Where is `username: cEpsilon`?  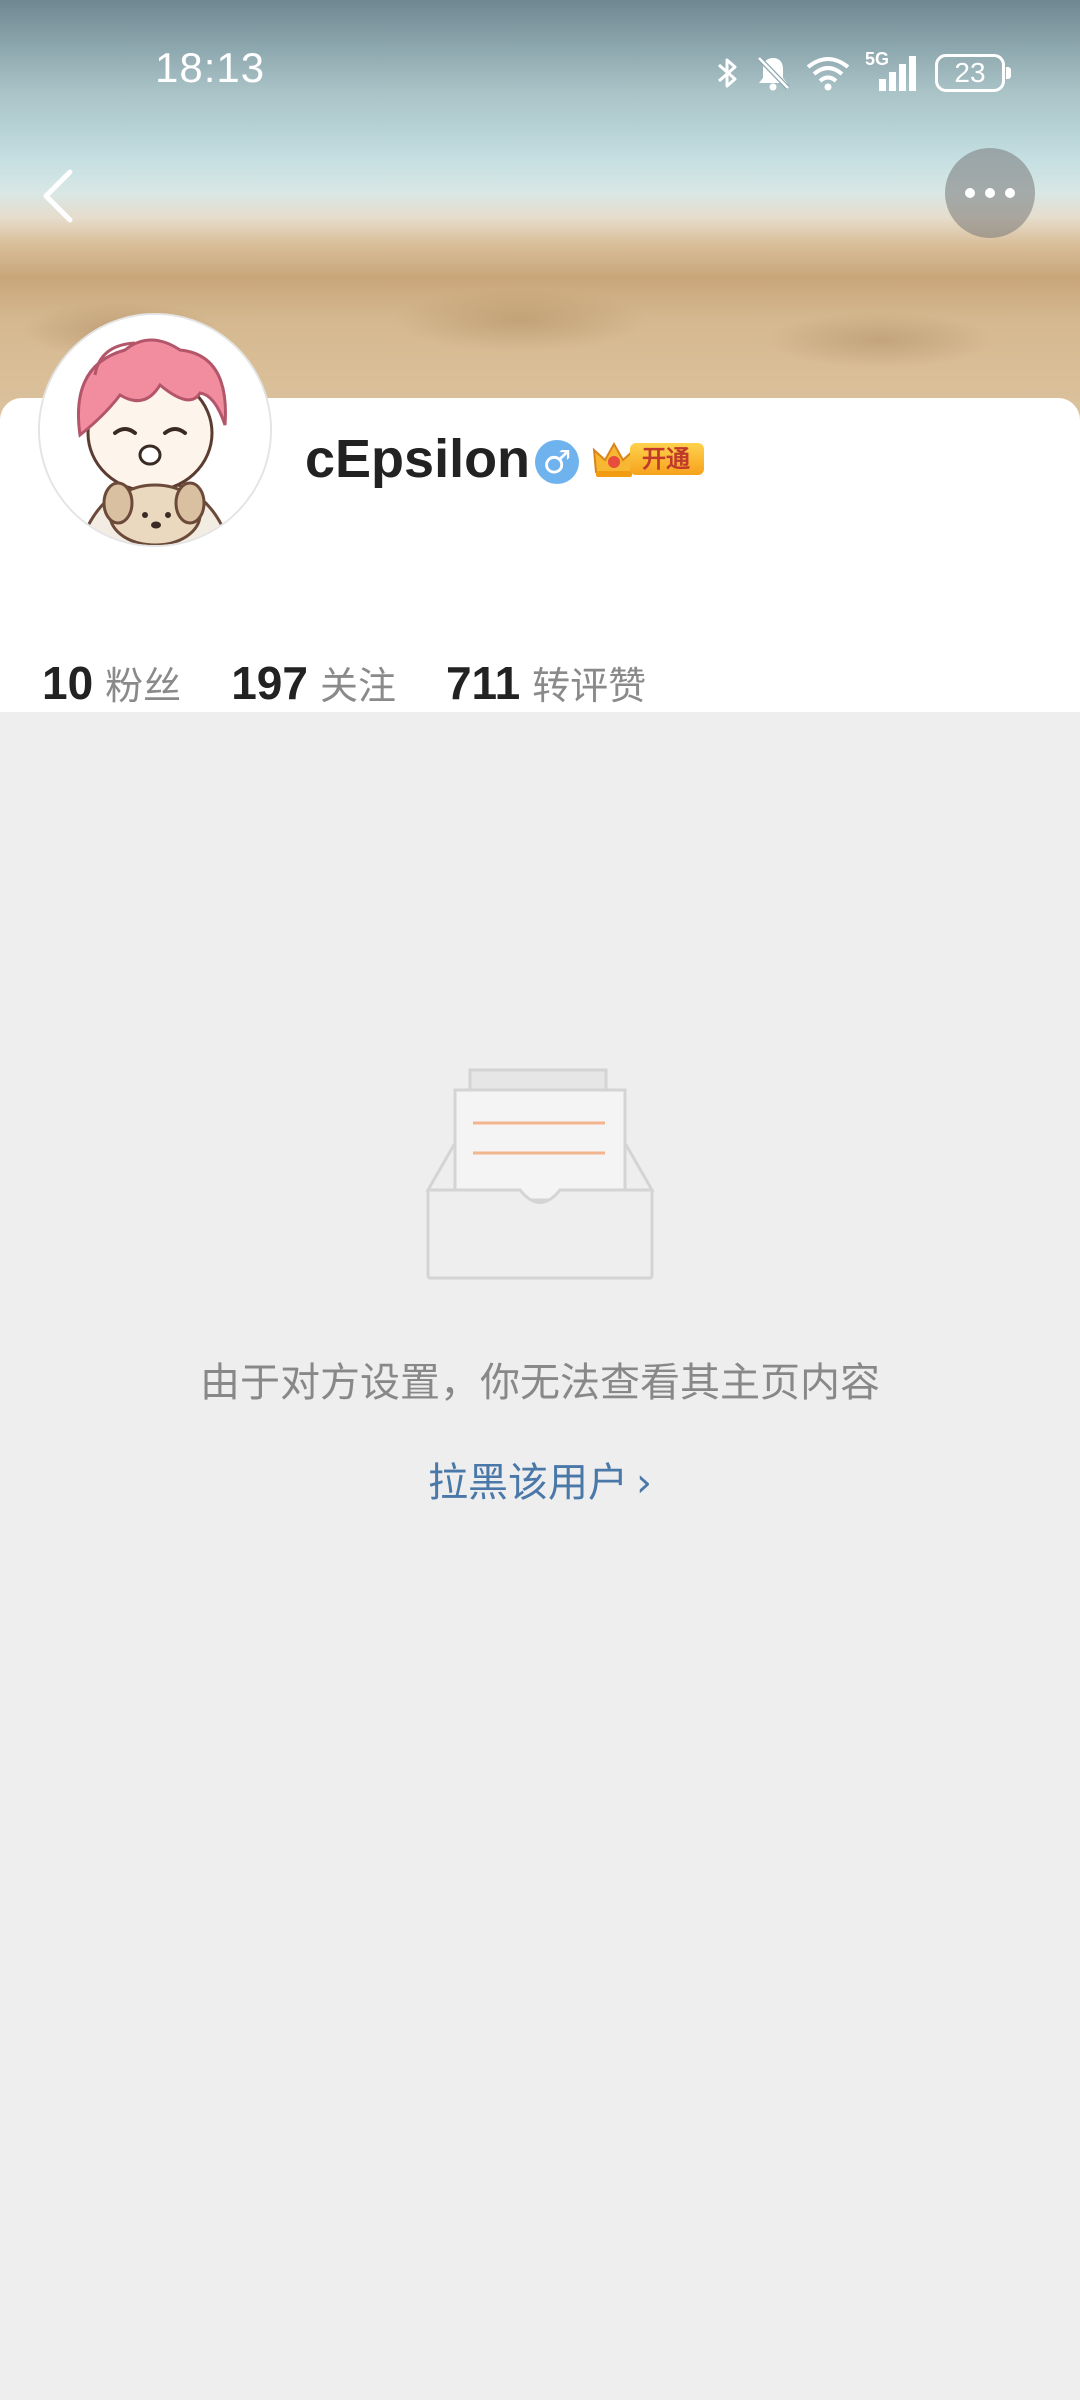
username: cEpsilon is located at coordinates (418, 459).